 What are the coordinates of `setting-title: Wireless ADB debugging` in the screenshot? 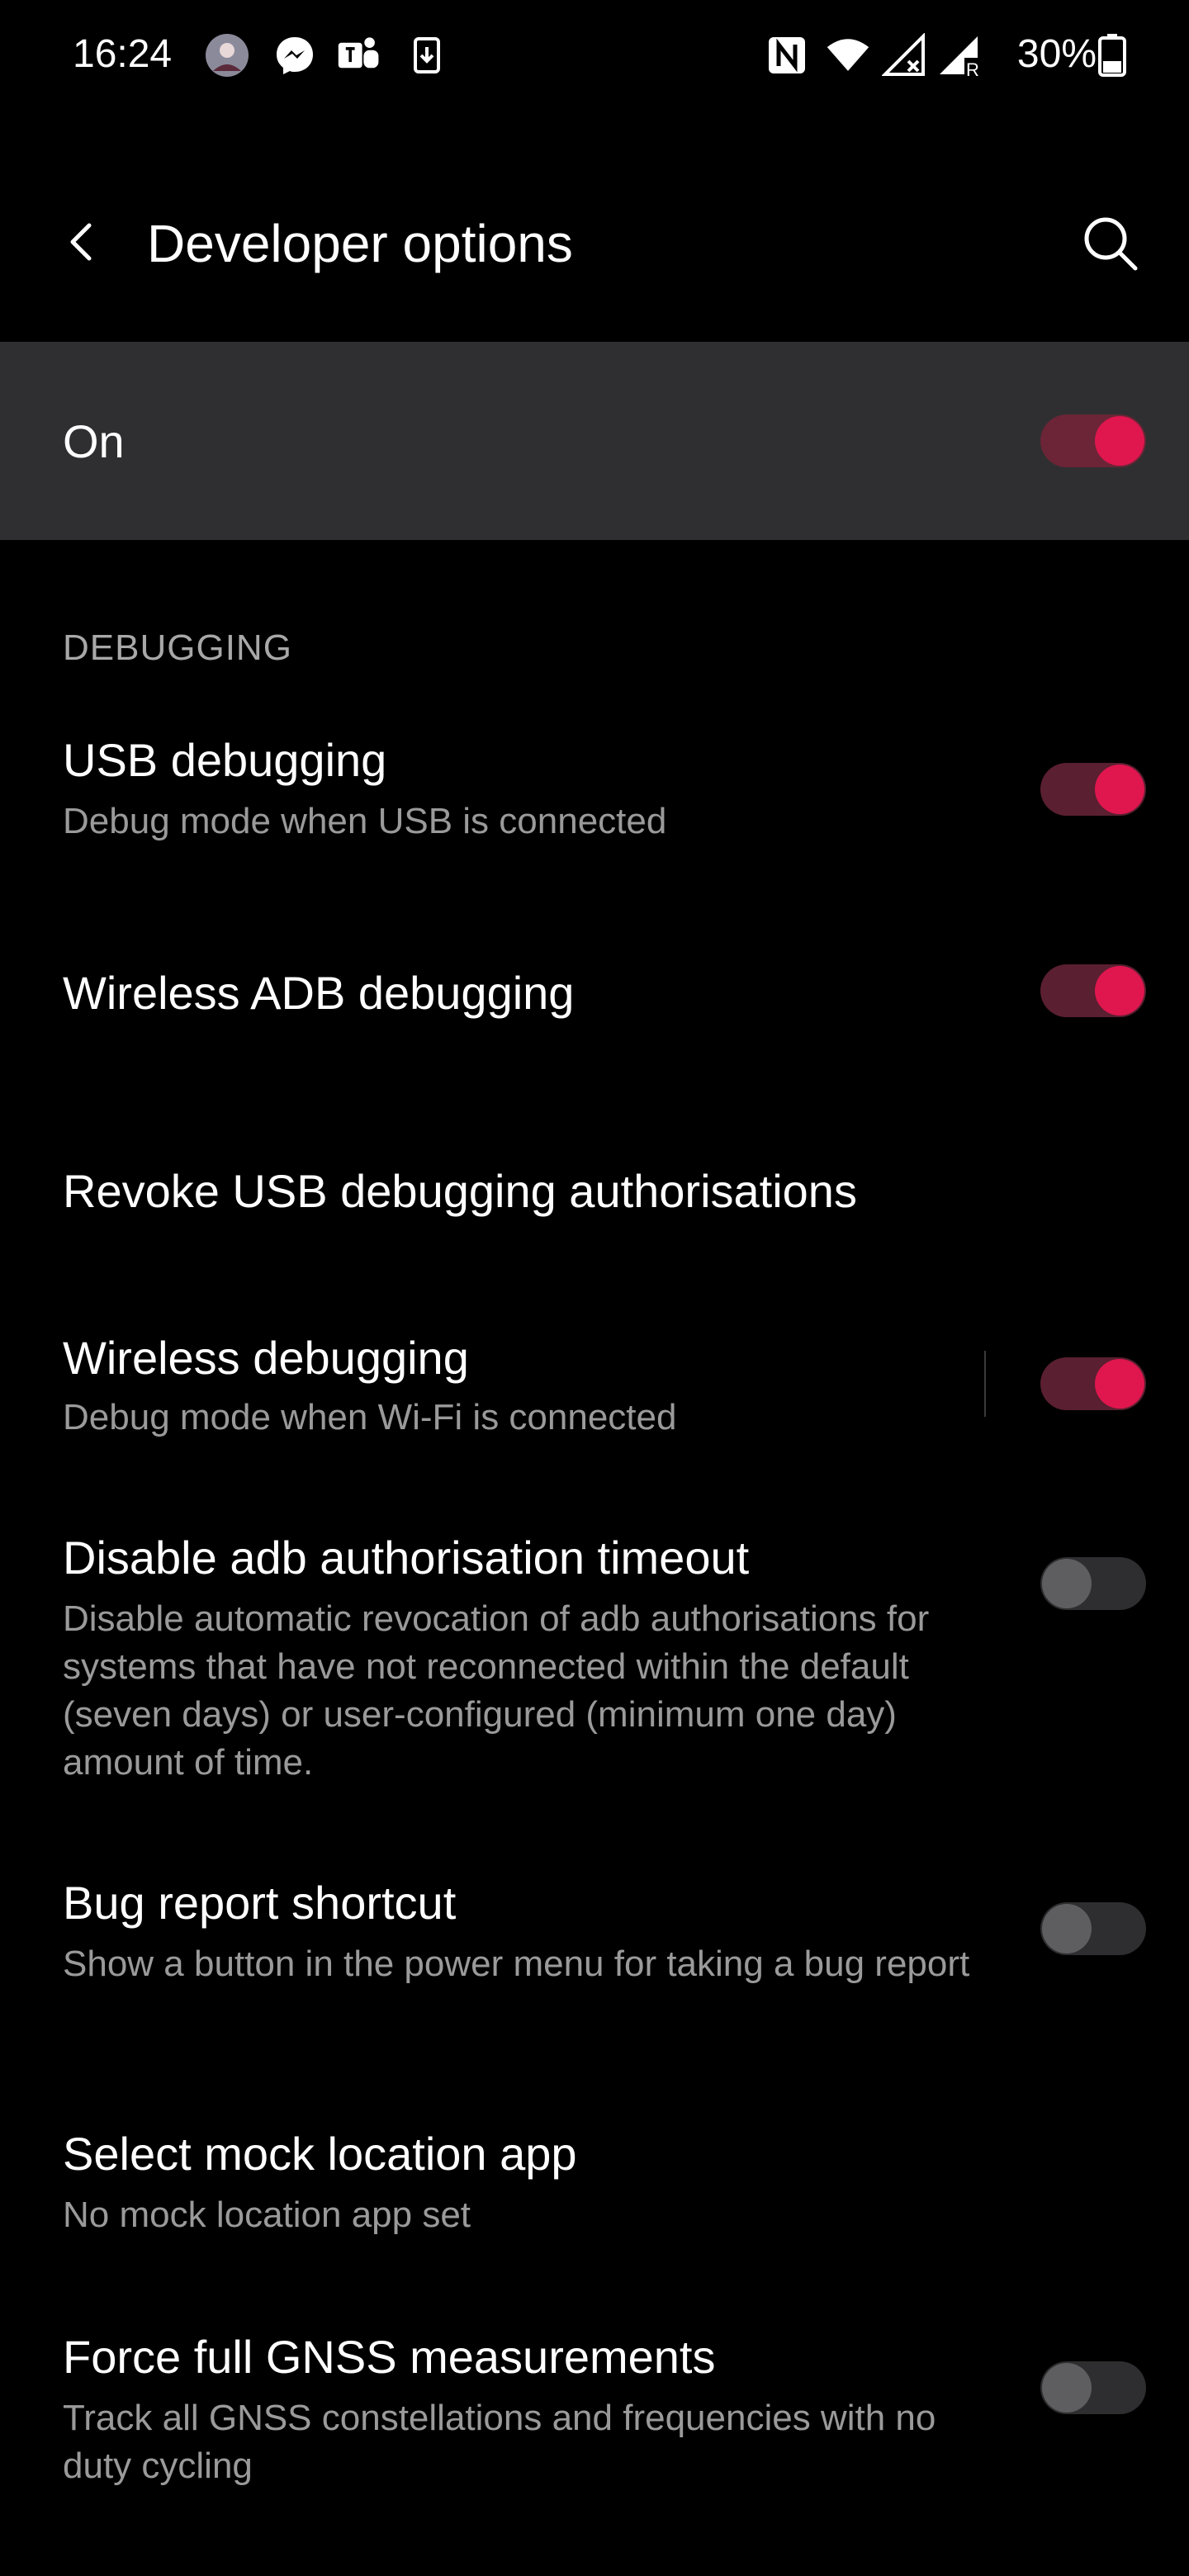 It's located at (319, 993).